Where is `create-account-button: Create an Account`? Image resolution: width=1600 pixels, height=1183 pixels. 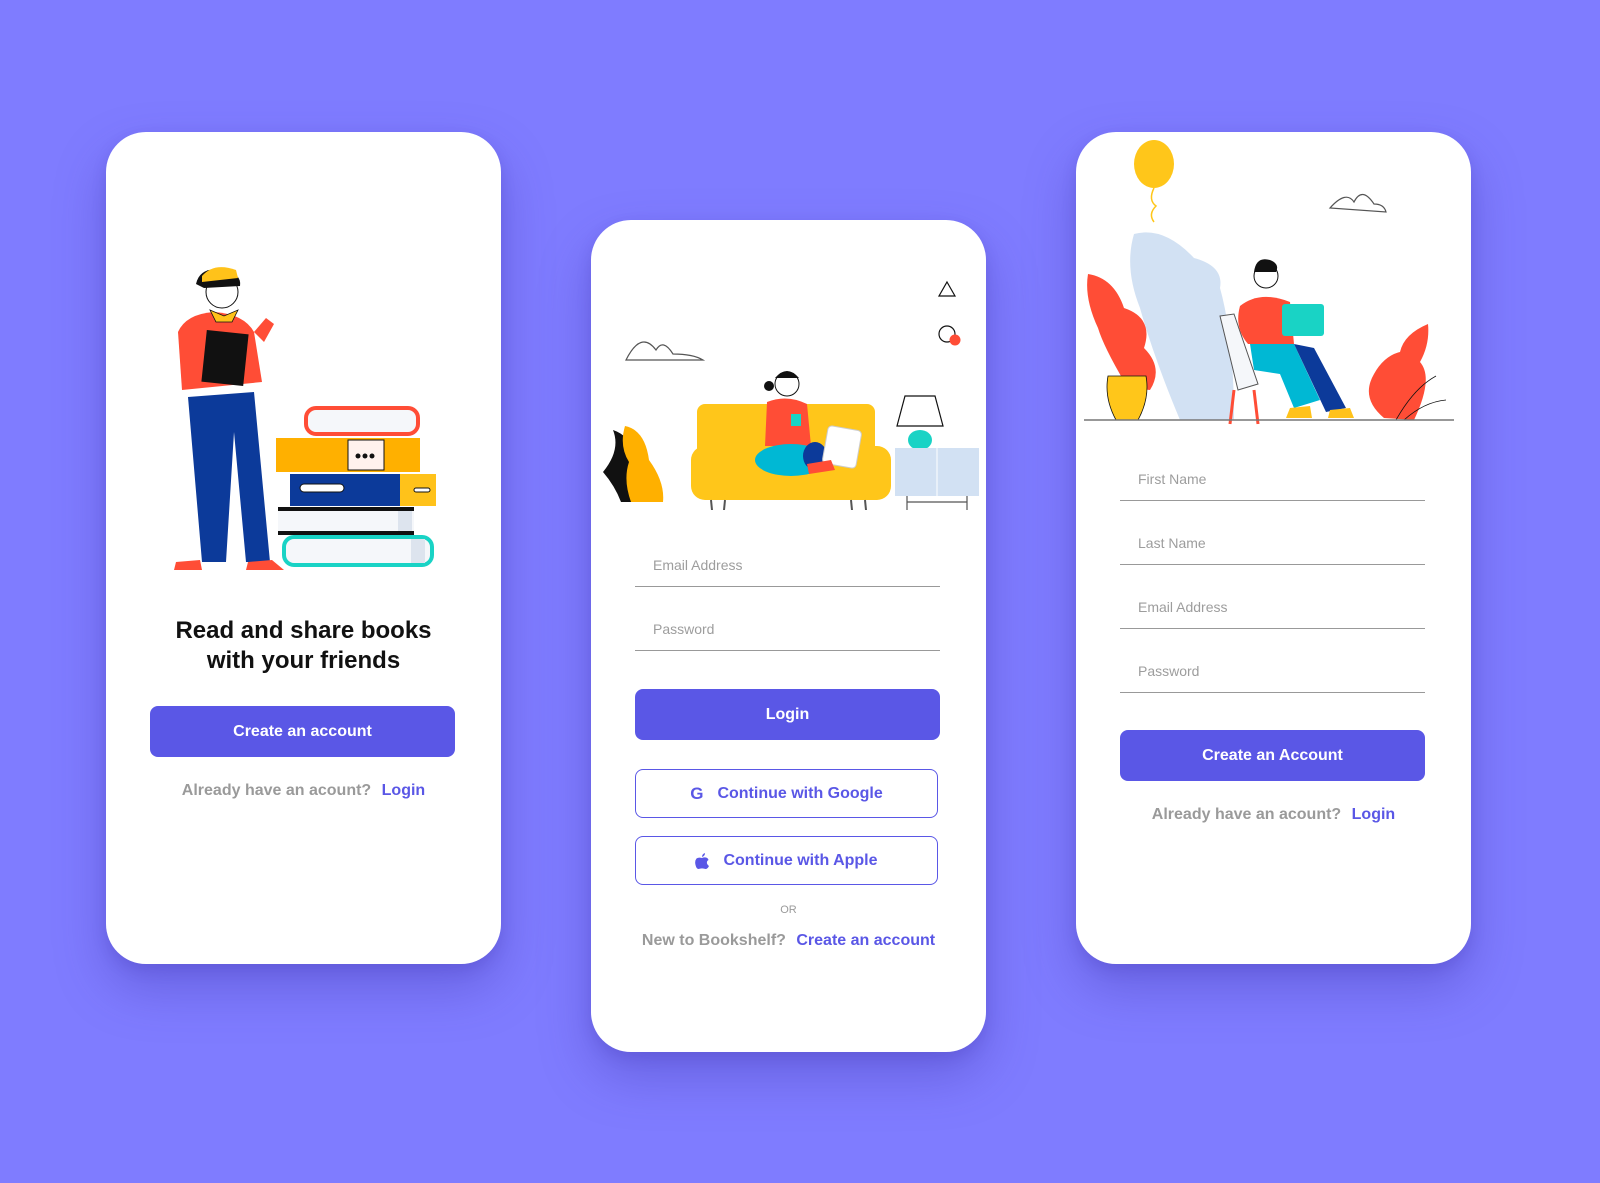
create-account-button: Create an Account is located at coordinates (1272, 755).